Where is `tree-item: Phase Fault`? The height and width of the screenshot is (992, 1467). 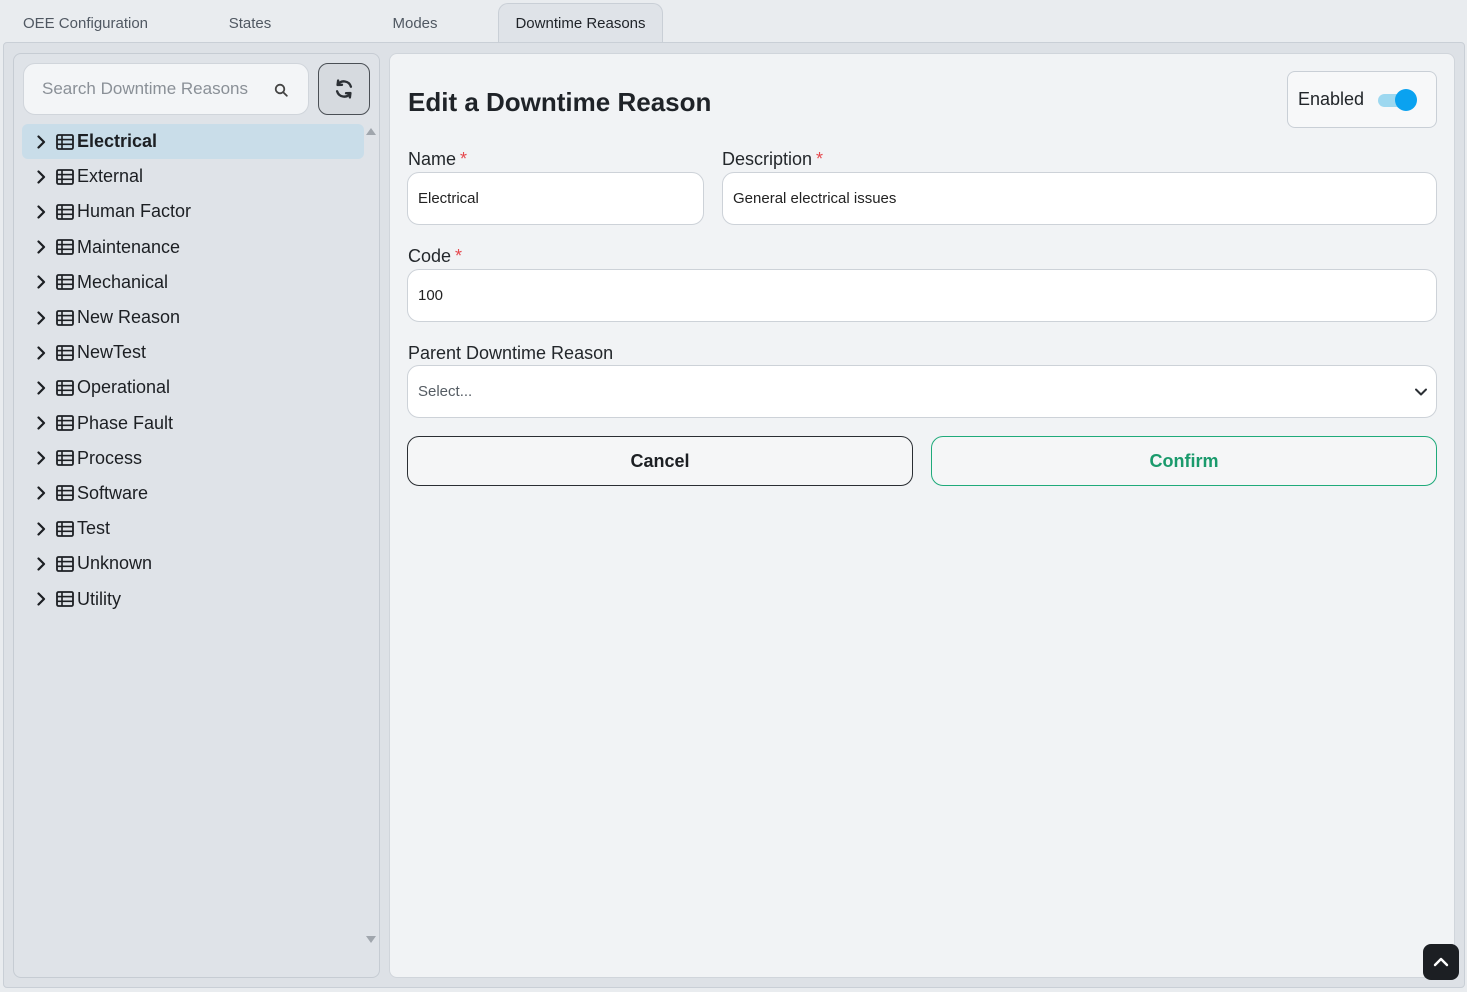
tree-item: Phase Fault is located at coordinates (193, 423).